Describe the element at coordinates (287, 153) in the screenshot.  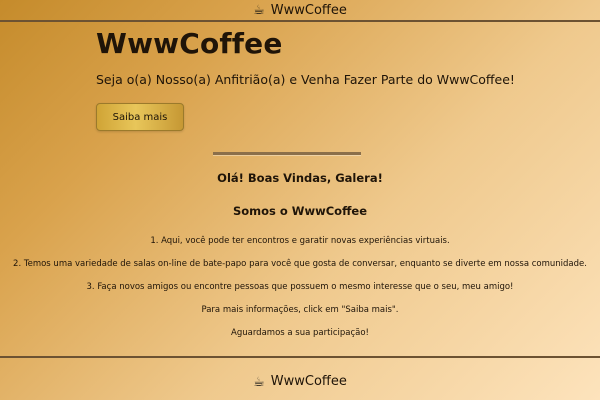
I see `section-divider` at that location.